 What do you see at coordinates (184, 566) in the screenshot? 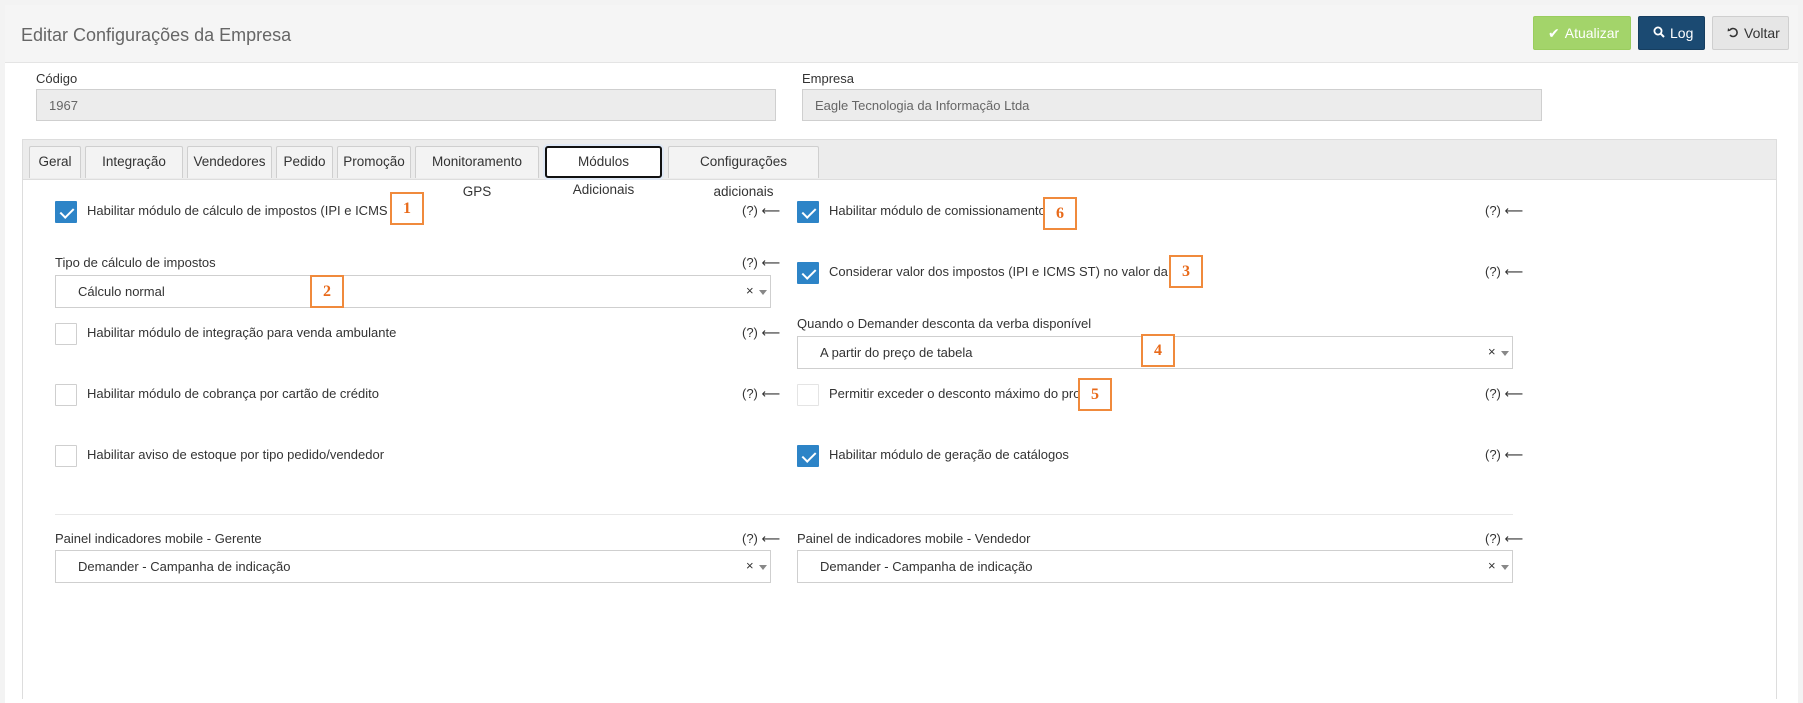
I see `manager-panel-value: Demander - Campanha de indicação` at bounding box center [184, 566].